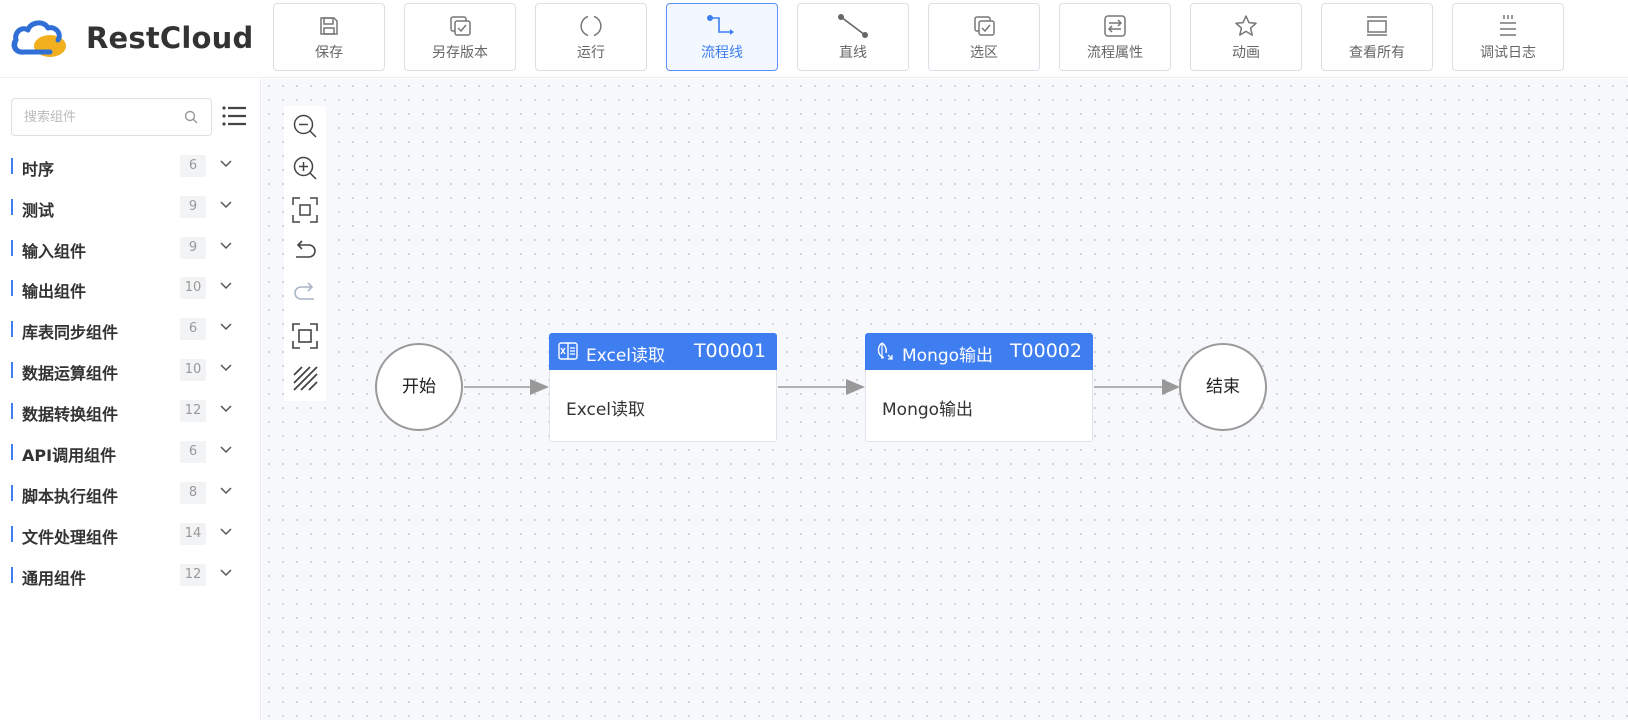 The height and width of the screenshot is (720, 1628). Describe the element at coordinates (54, 291) in the screenshot. I see `category-name: 输出组件` at that location.